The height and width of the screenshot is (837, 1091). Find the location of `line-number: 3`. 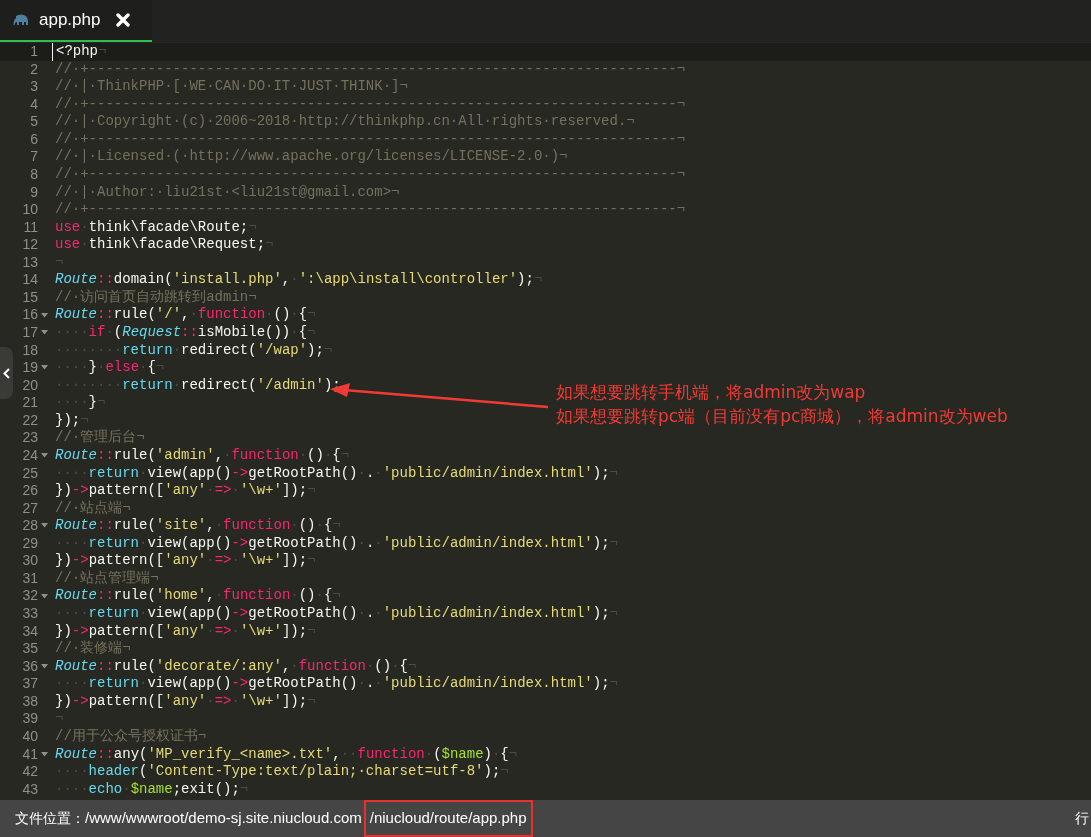

line-number: 3 is located at coordinates (34, 87).